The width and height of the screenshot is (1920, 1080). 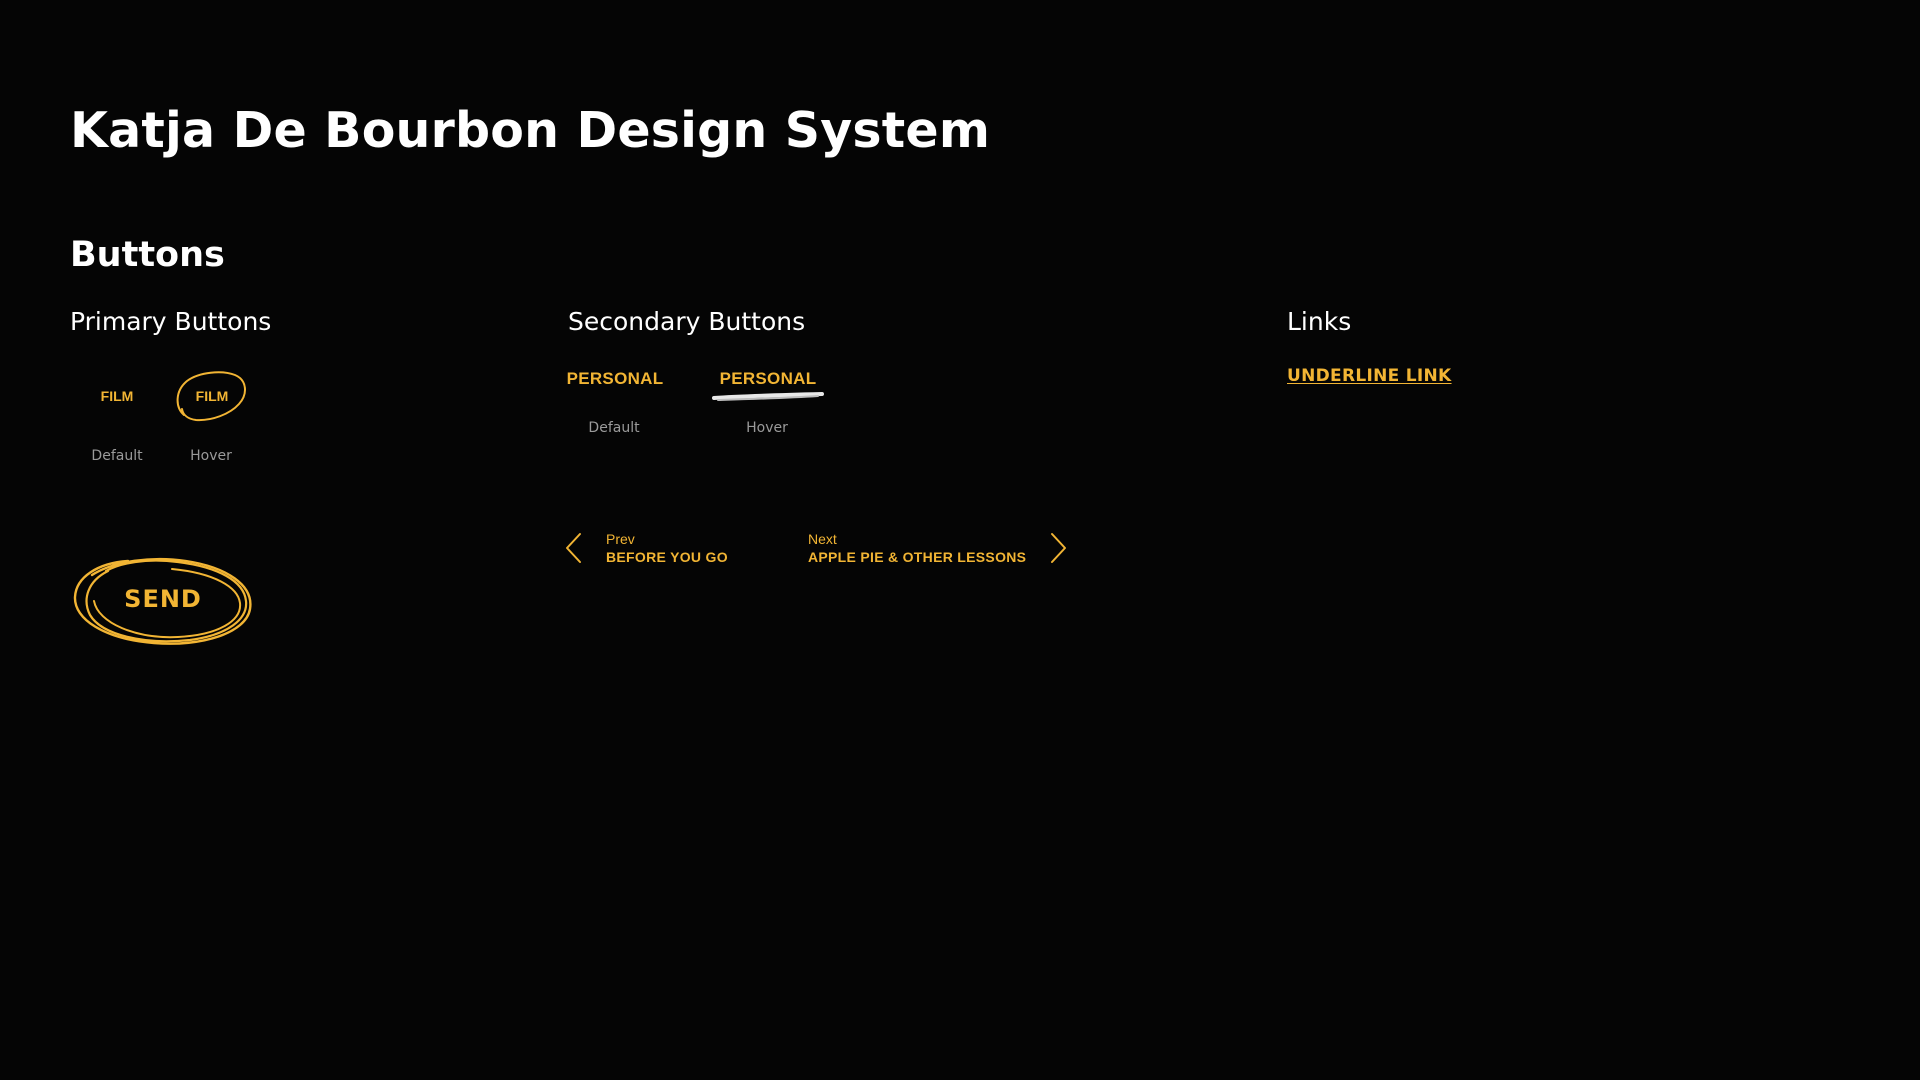 What do you see at coordinates (1059, 548) in the screenshot?
I see `chevron-right-icon` at bounding box center [1059, 548].